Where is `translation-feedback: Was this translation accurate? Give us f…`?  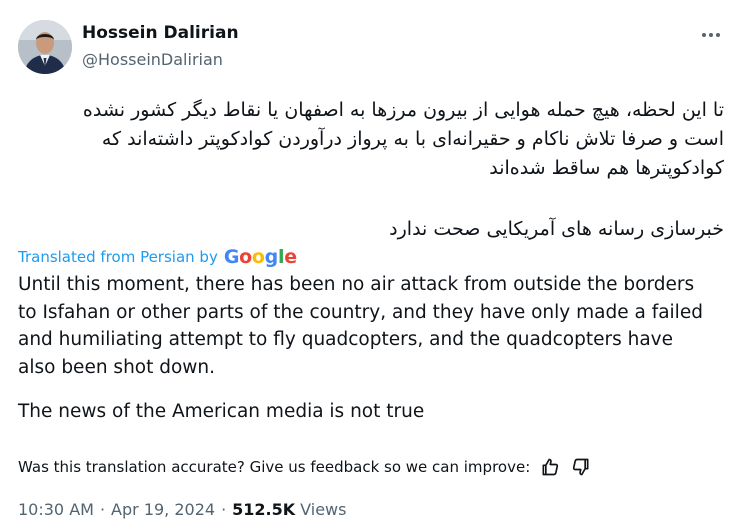 translation-feedback: Was this translation accurate? Give us f… is located at coordinates (305, 467).